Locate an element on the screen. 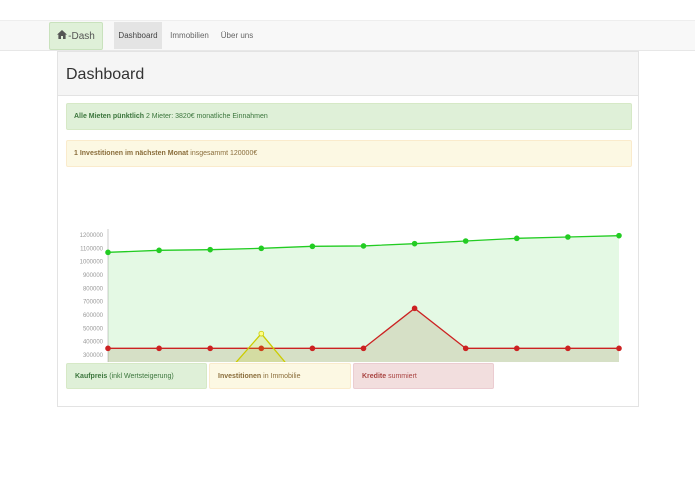 This screenshot has height=494, width=695. y-tick-label: 1100000 is located at coordinates (92, 249).